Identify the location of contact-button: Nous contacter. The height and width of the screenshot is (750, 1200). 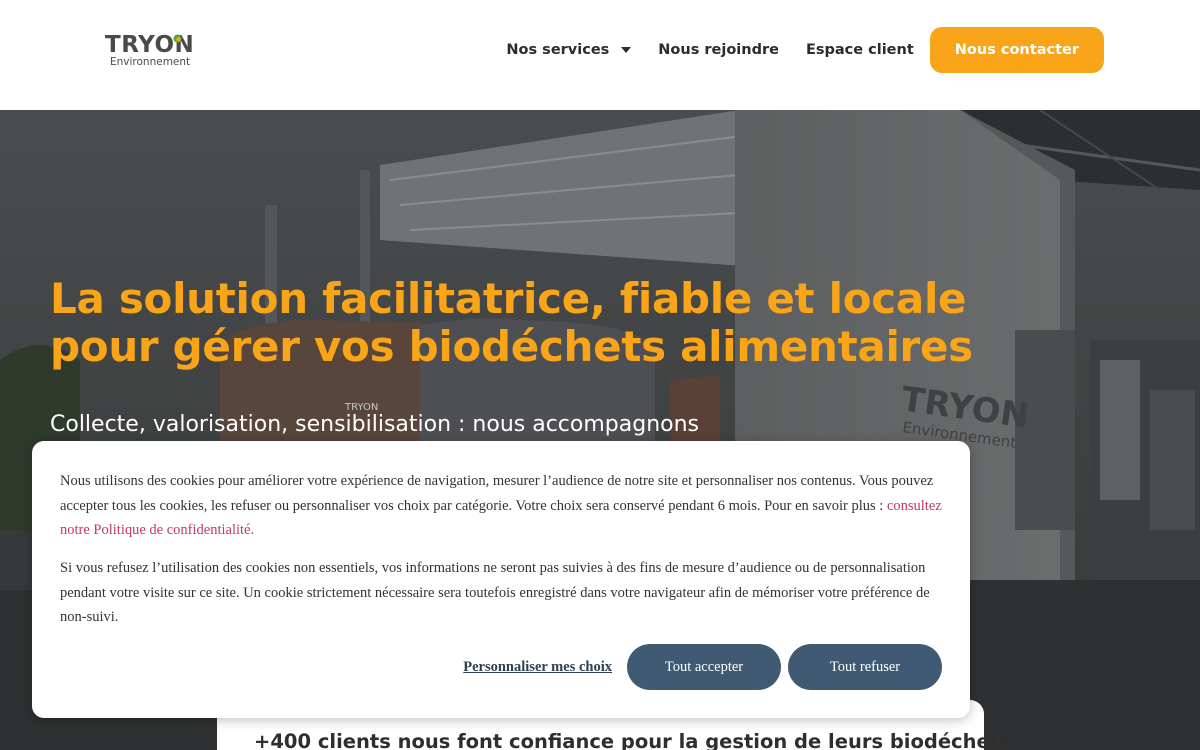
(1016, 50).